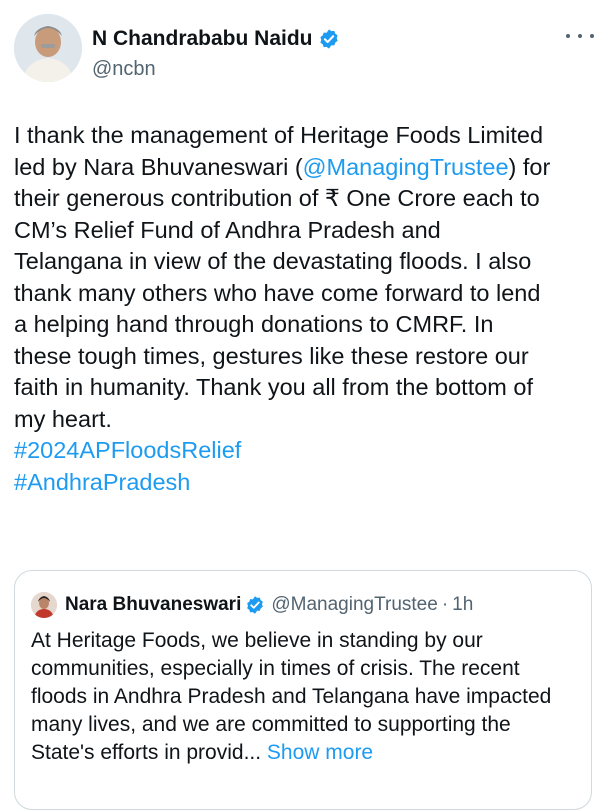 The image size is (608, 810). Describe the element at coordinates (305, 451) in the screenshot. I see `hashtag-link: #2024APFloodsRelief` at that location.